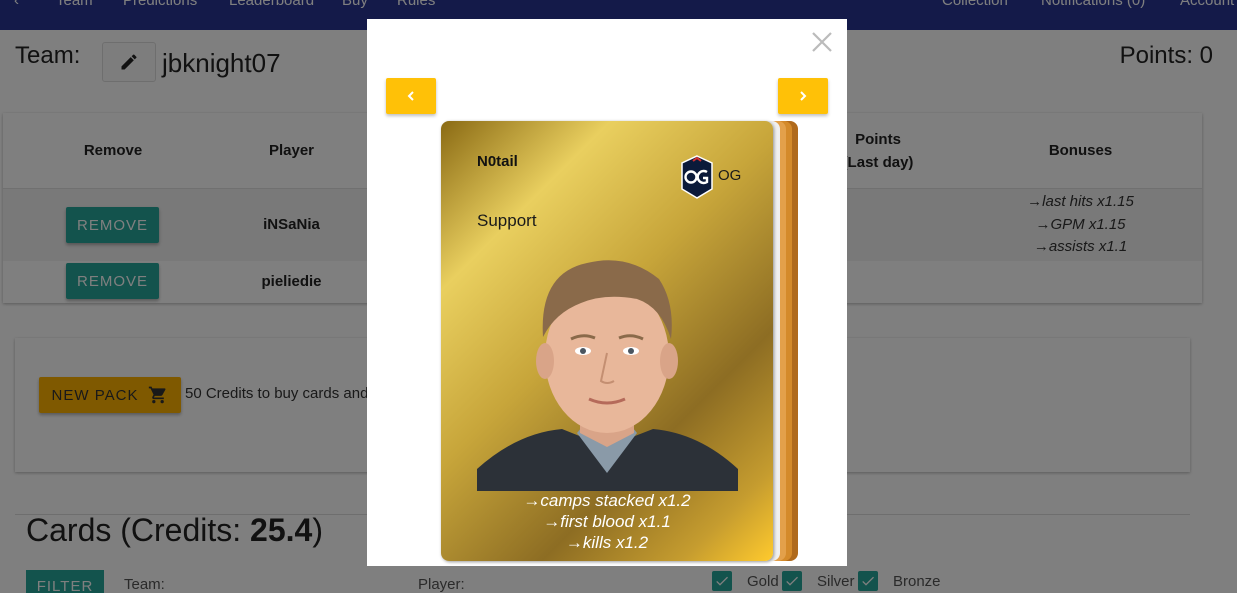 The height and width of the screenshot is (593, 1237). I want to click on card-player-name: N0tail, so click(497, 161).